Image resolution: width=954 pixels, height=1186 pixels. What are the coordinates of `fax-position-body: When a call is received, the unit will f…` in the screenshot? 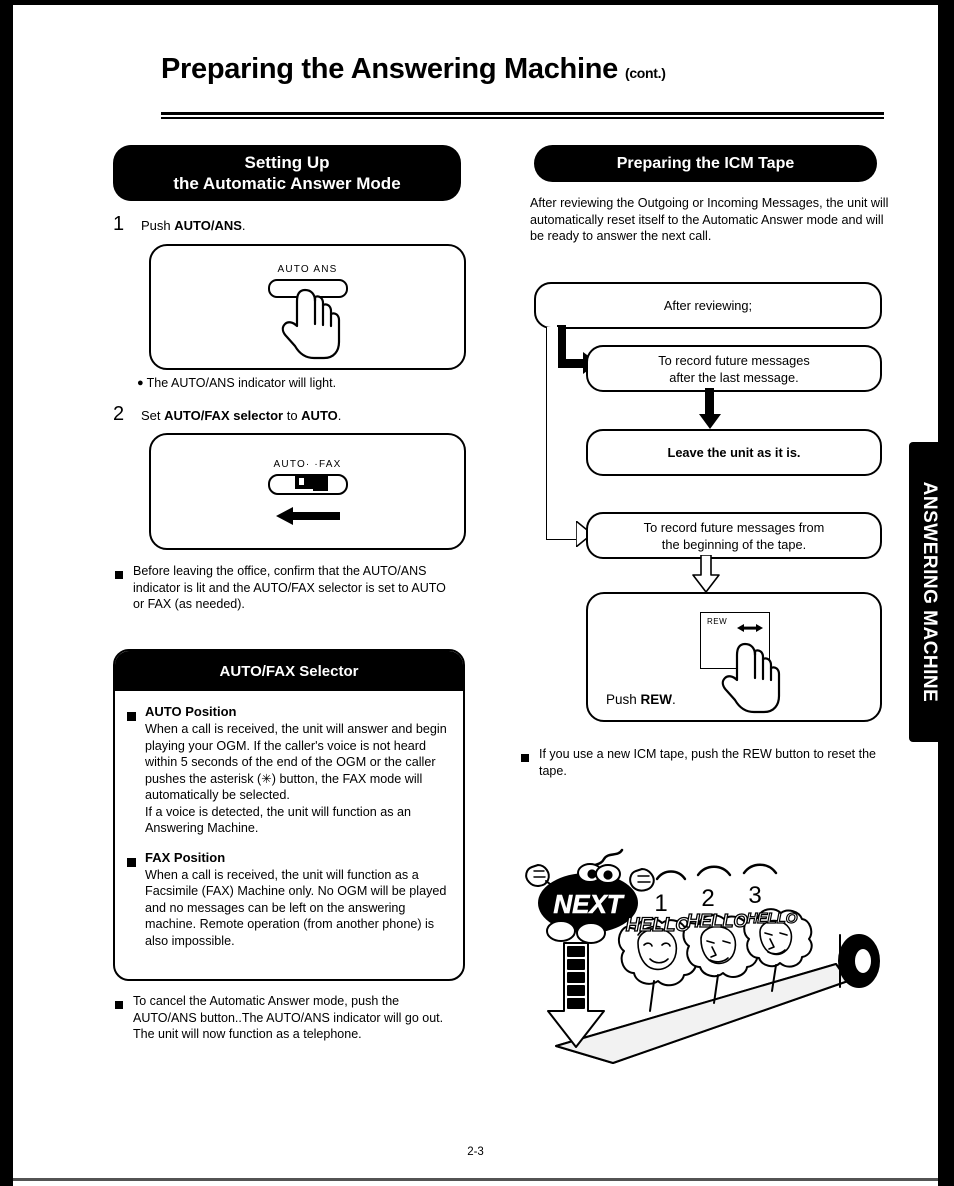 It's located at (296, 907).